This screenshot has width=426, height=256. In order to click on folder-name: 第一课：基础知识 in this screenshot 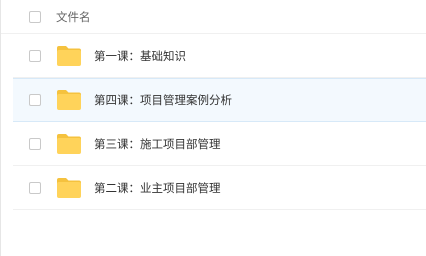, I will do `click(140, 56)`.